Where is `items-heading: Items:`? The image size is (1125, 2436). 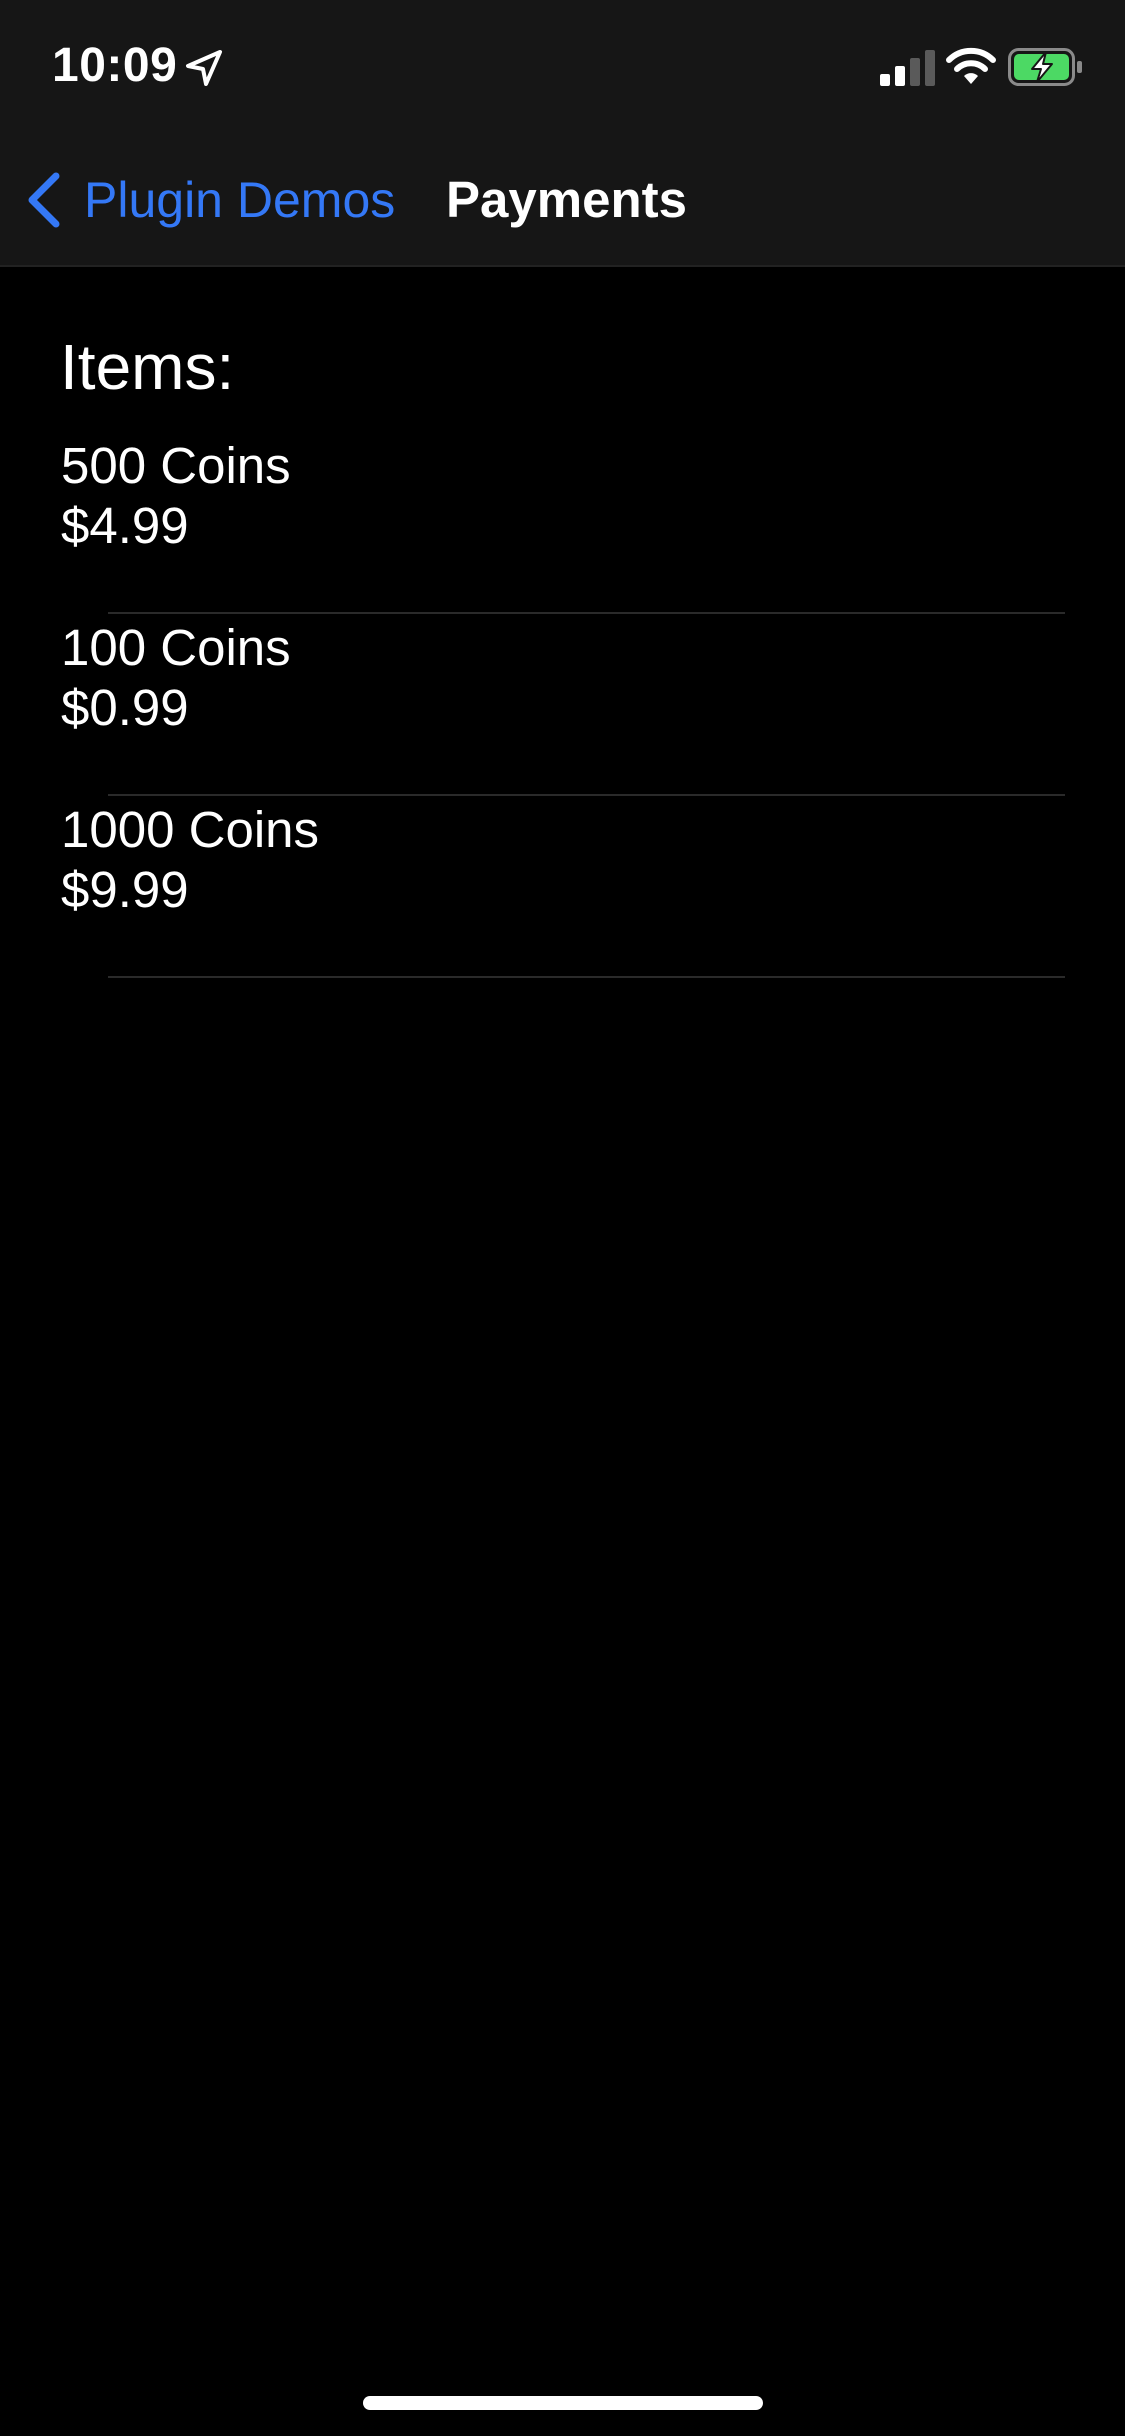
items-heading: Items: is located at coordinates (147, 367).